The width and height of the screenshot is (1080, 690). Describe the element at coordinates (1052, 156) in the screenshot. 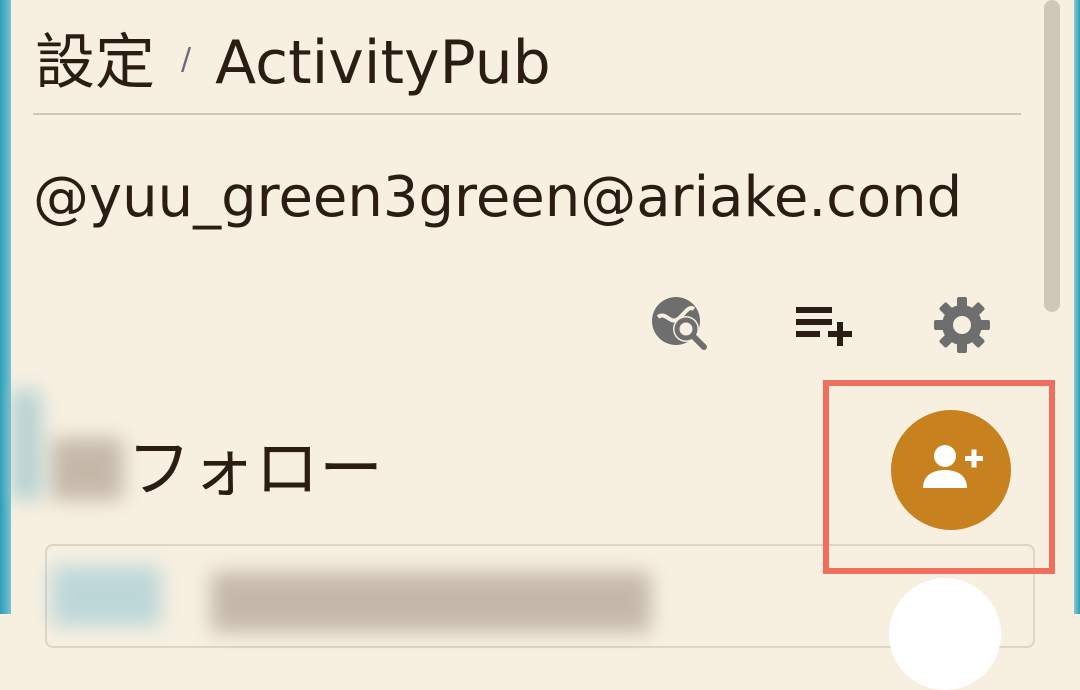

I see `scrollbar` at that location.